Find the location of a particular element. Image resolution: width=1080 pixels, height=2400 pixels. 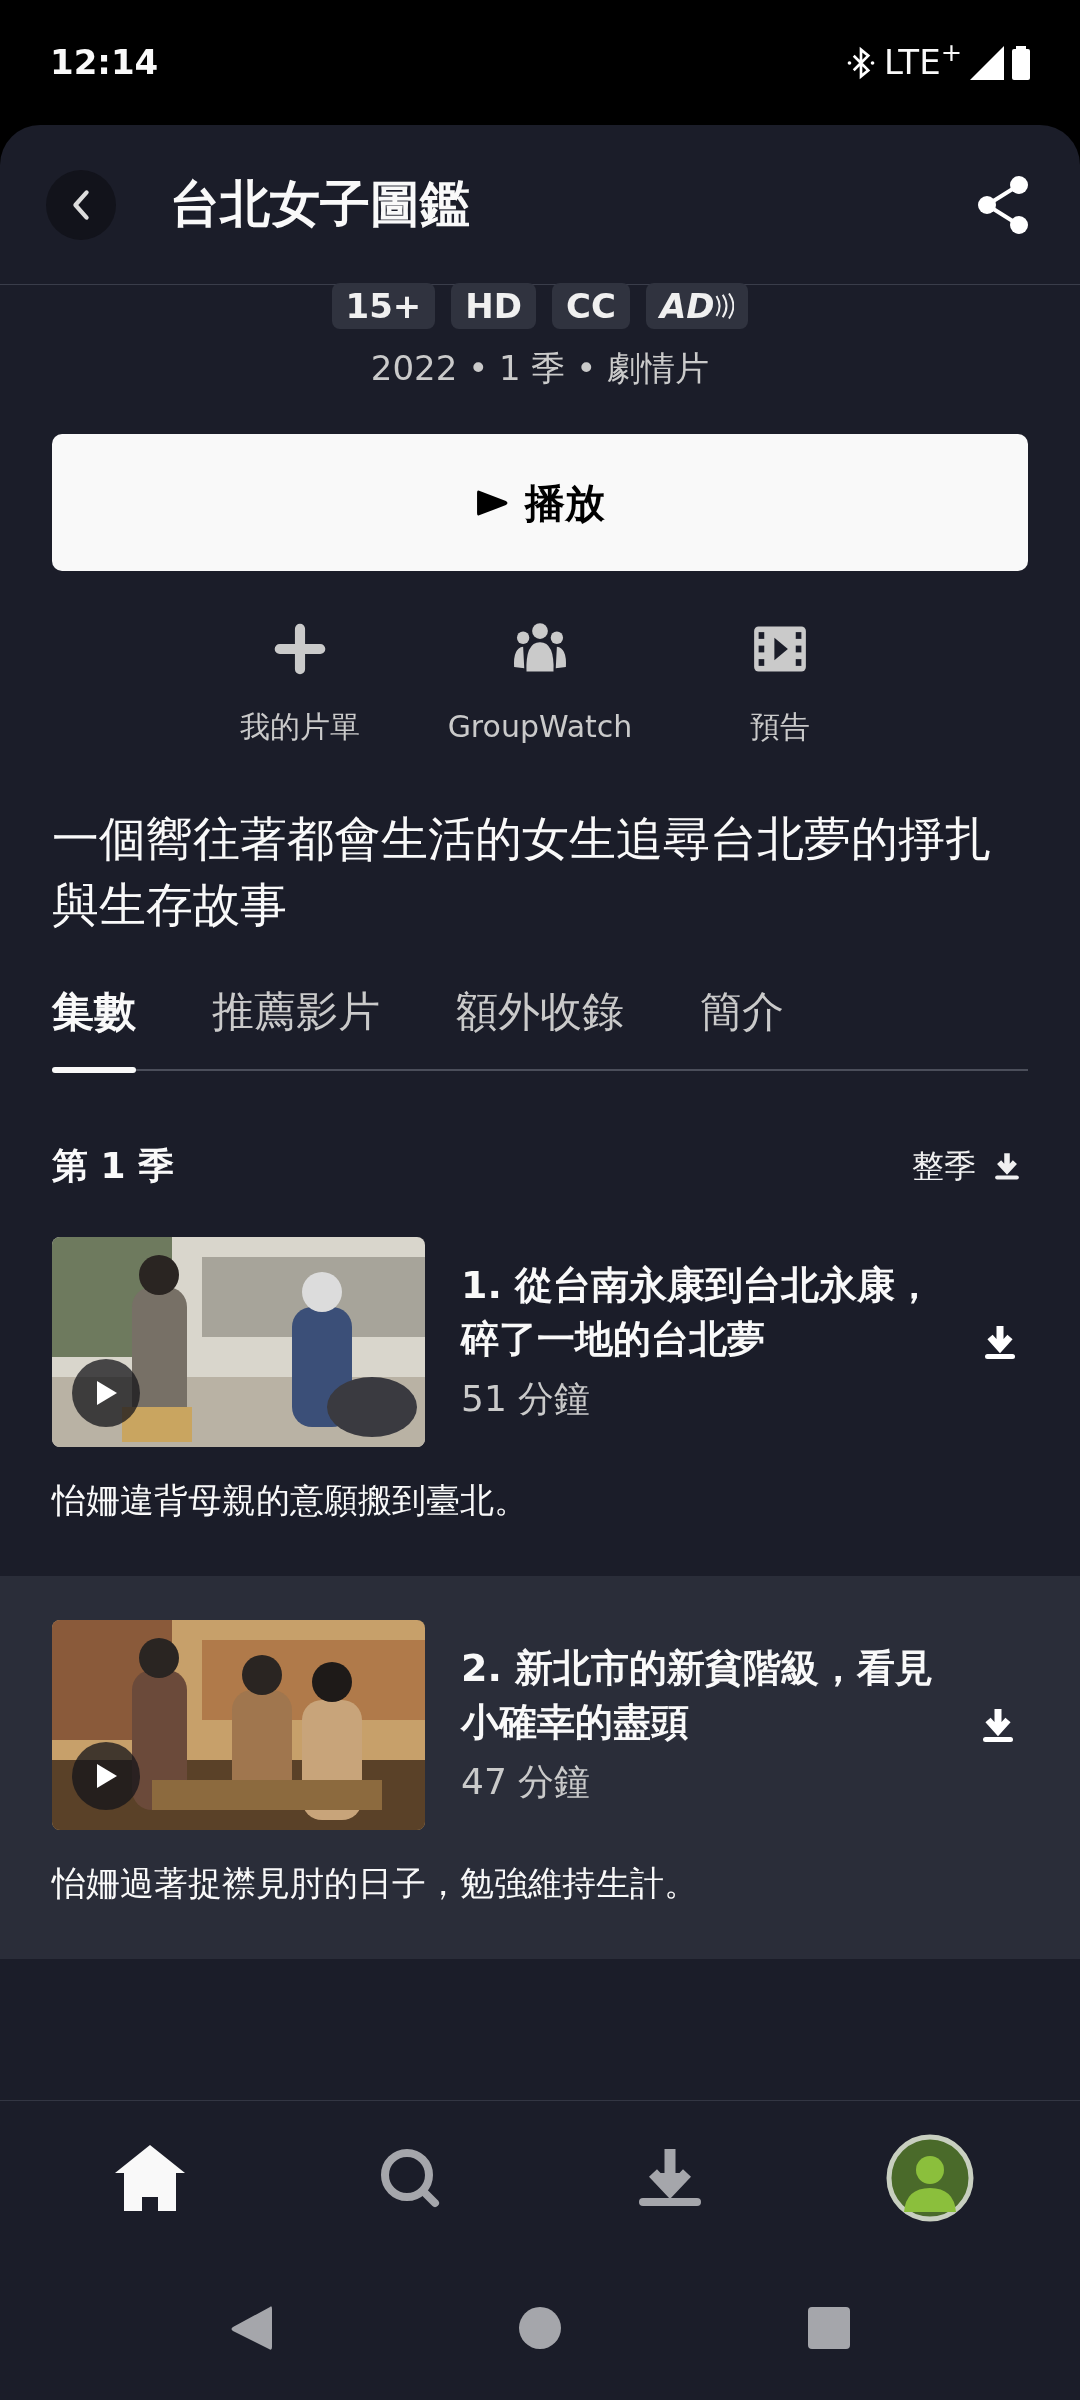

page-title: 台北女子圖鑑 is located at coordinates (320, 204).